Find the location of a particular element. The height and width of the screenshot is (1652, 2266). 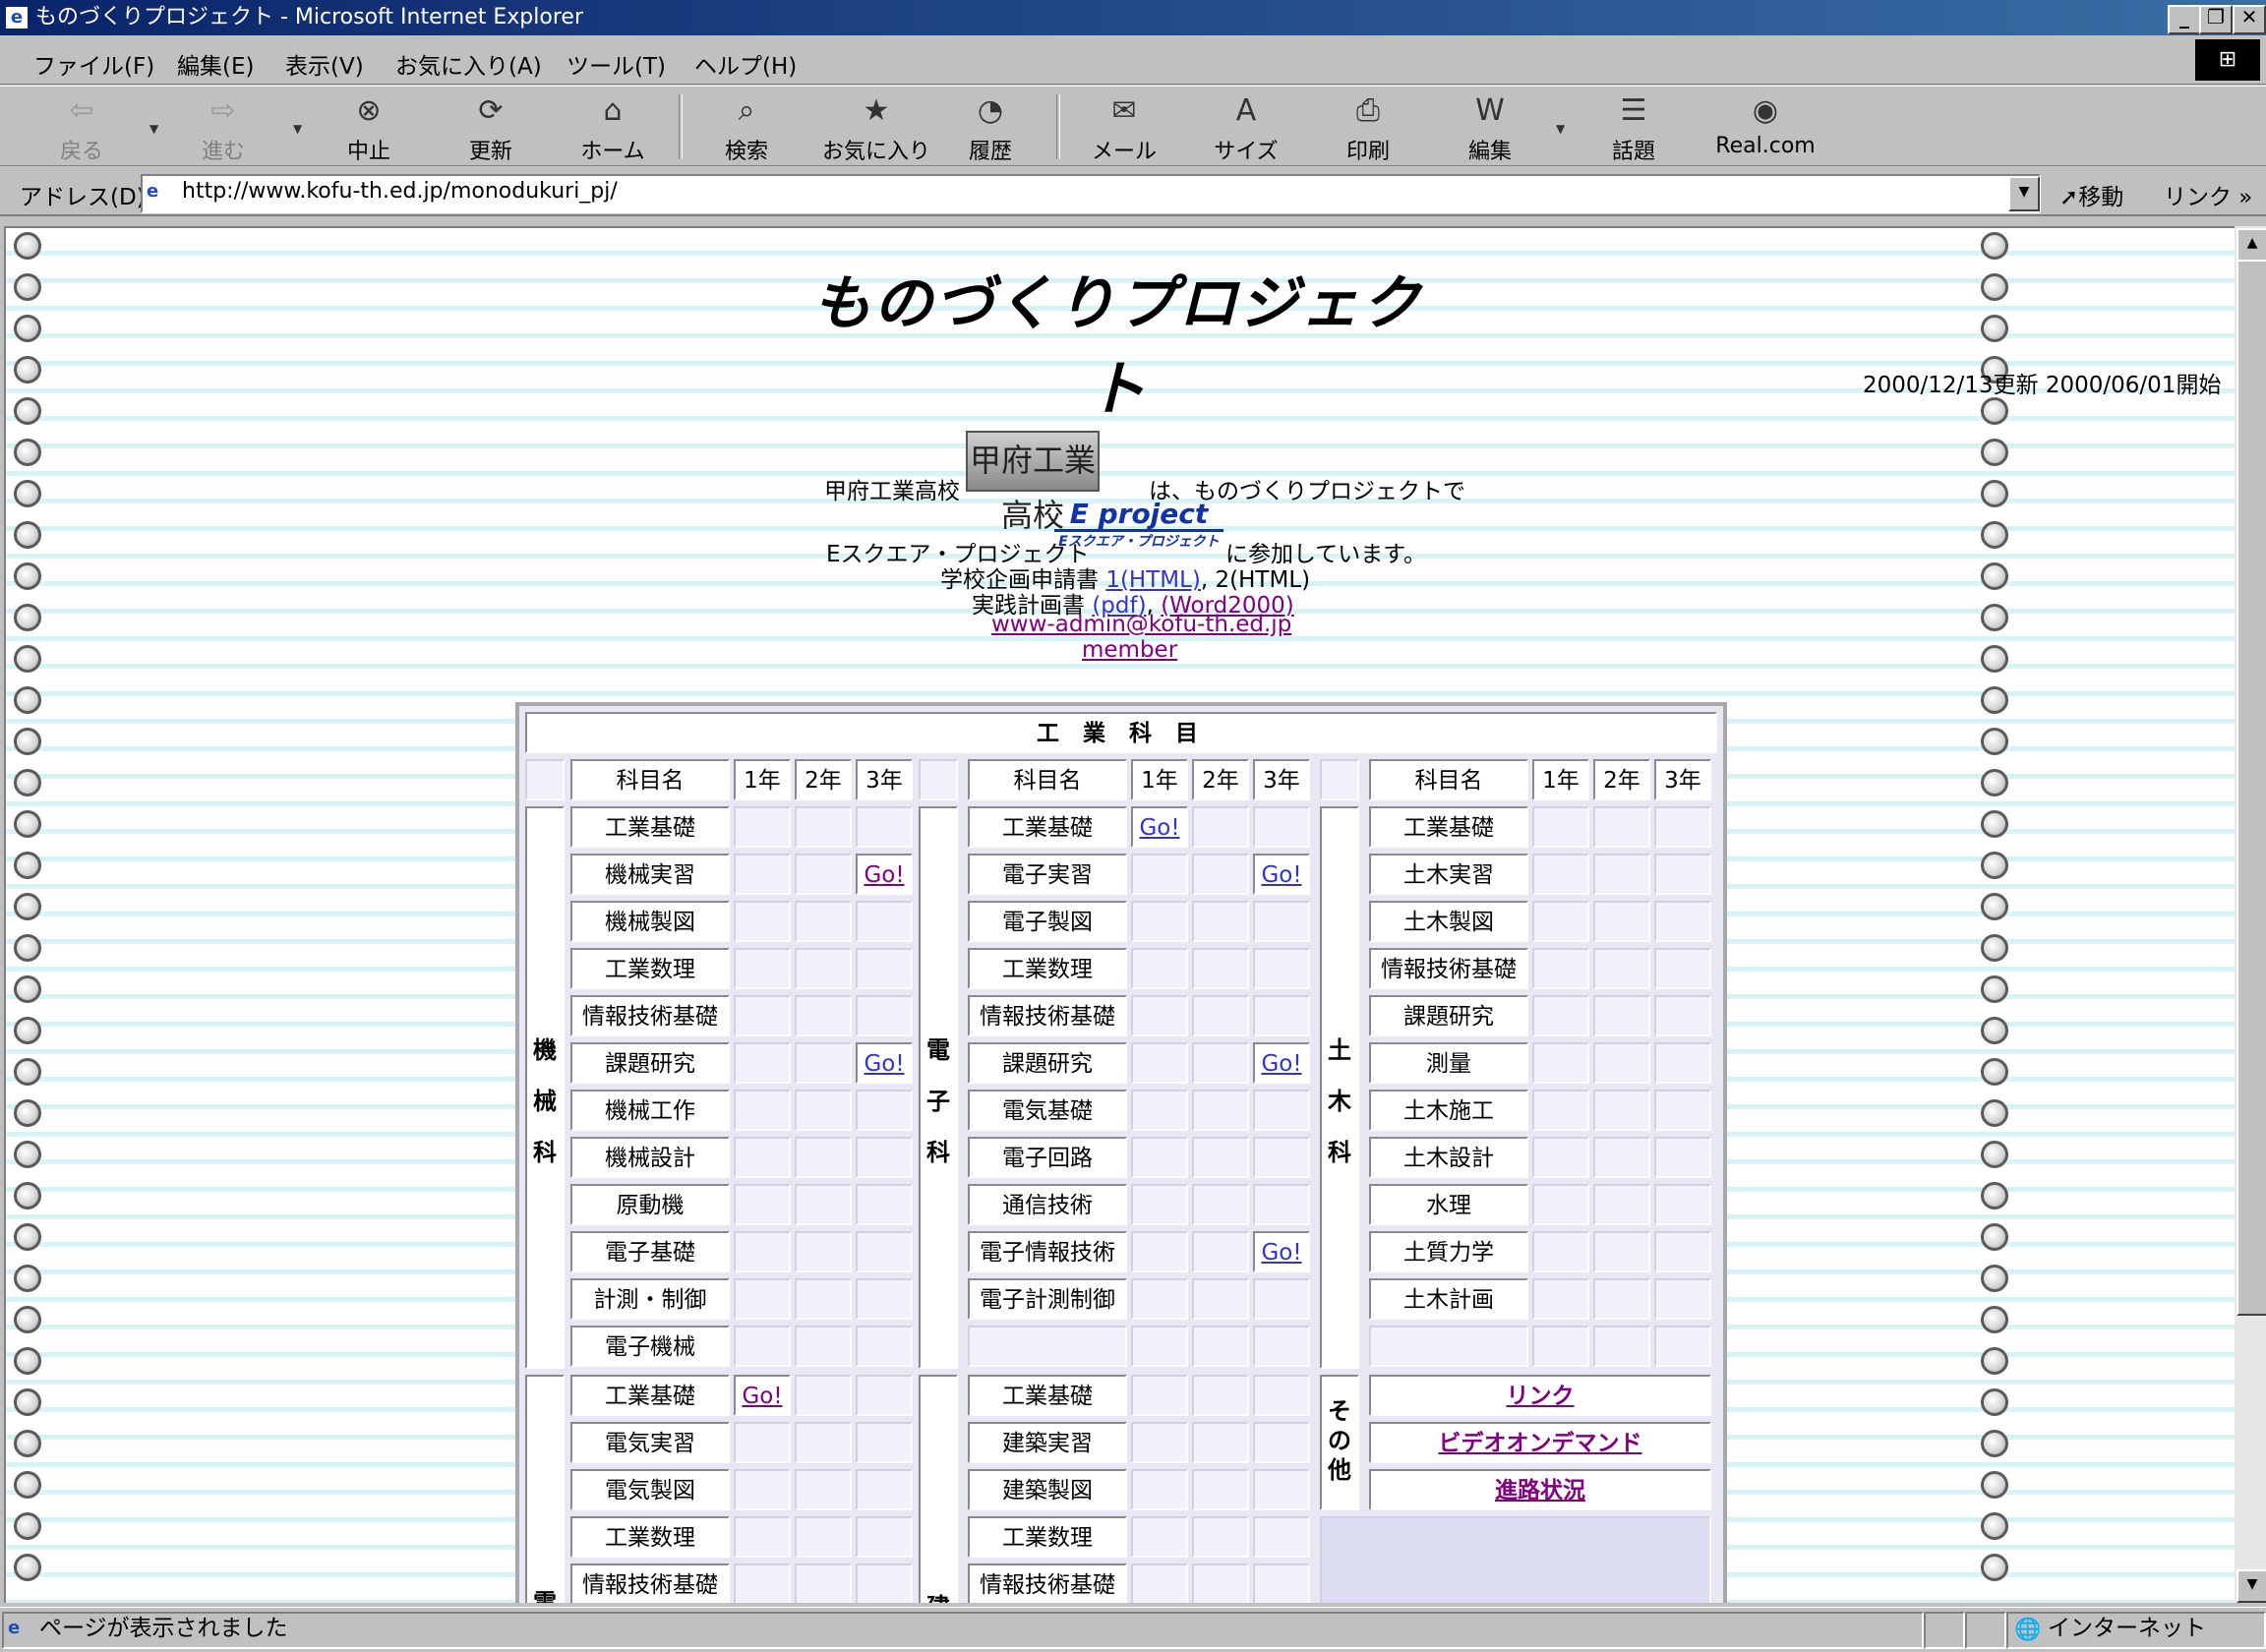

esquare-logo: E project Eスクエア・プロジェクト is located at coordinates (1138, 527).